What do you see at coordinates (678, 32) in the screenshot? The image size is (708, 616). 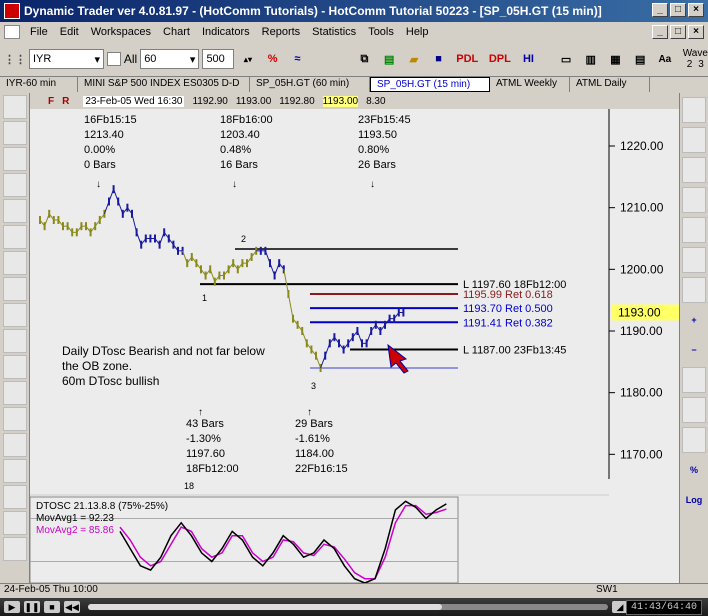 I see `child-restore-button: □` at bounding box center [678, 32].